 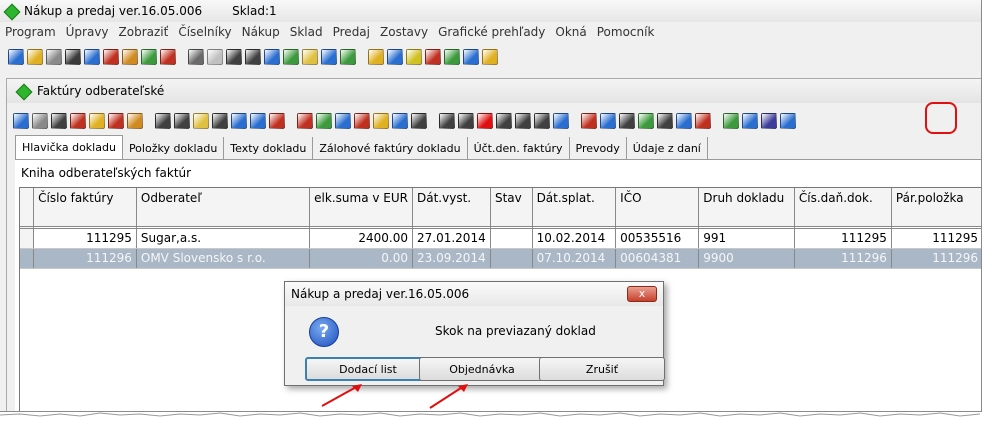 I want to click on cell-elk-suma: 2400.00, so click(x=361, y=238).